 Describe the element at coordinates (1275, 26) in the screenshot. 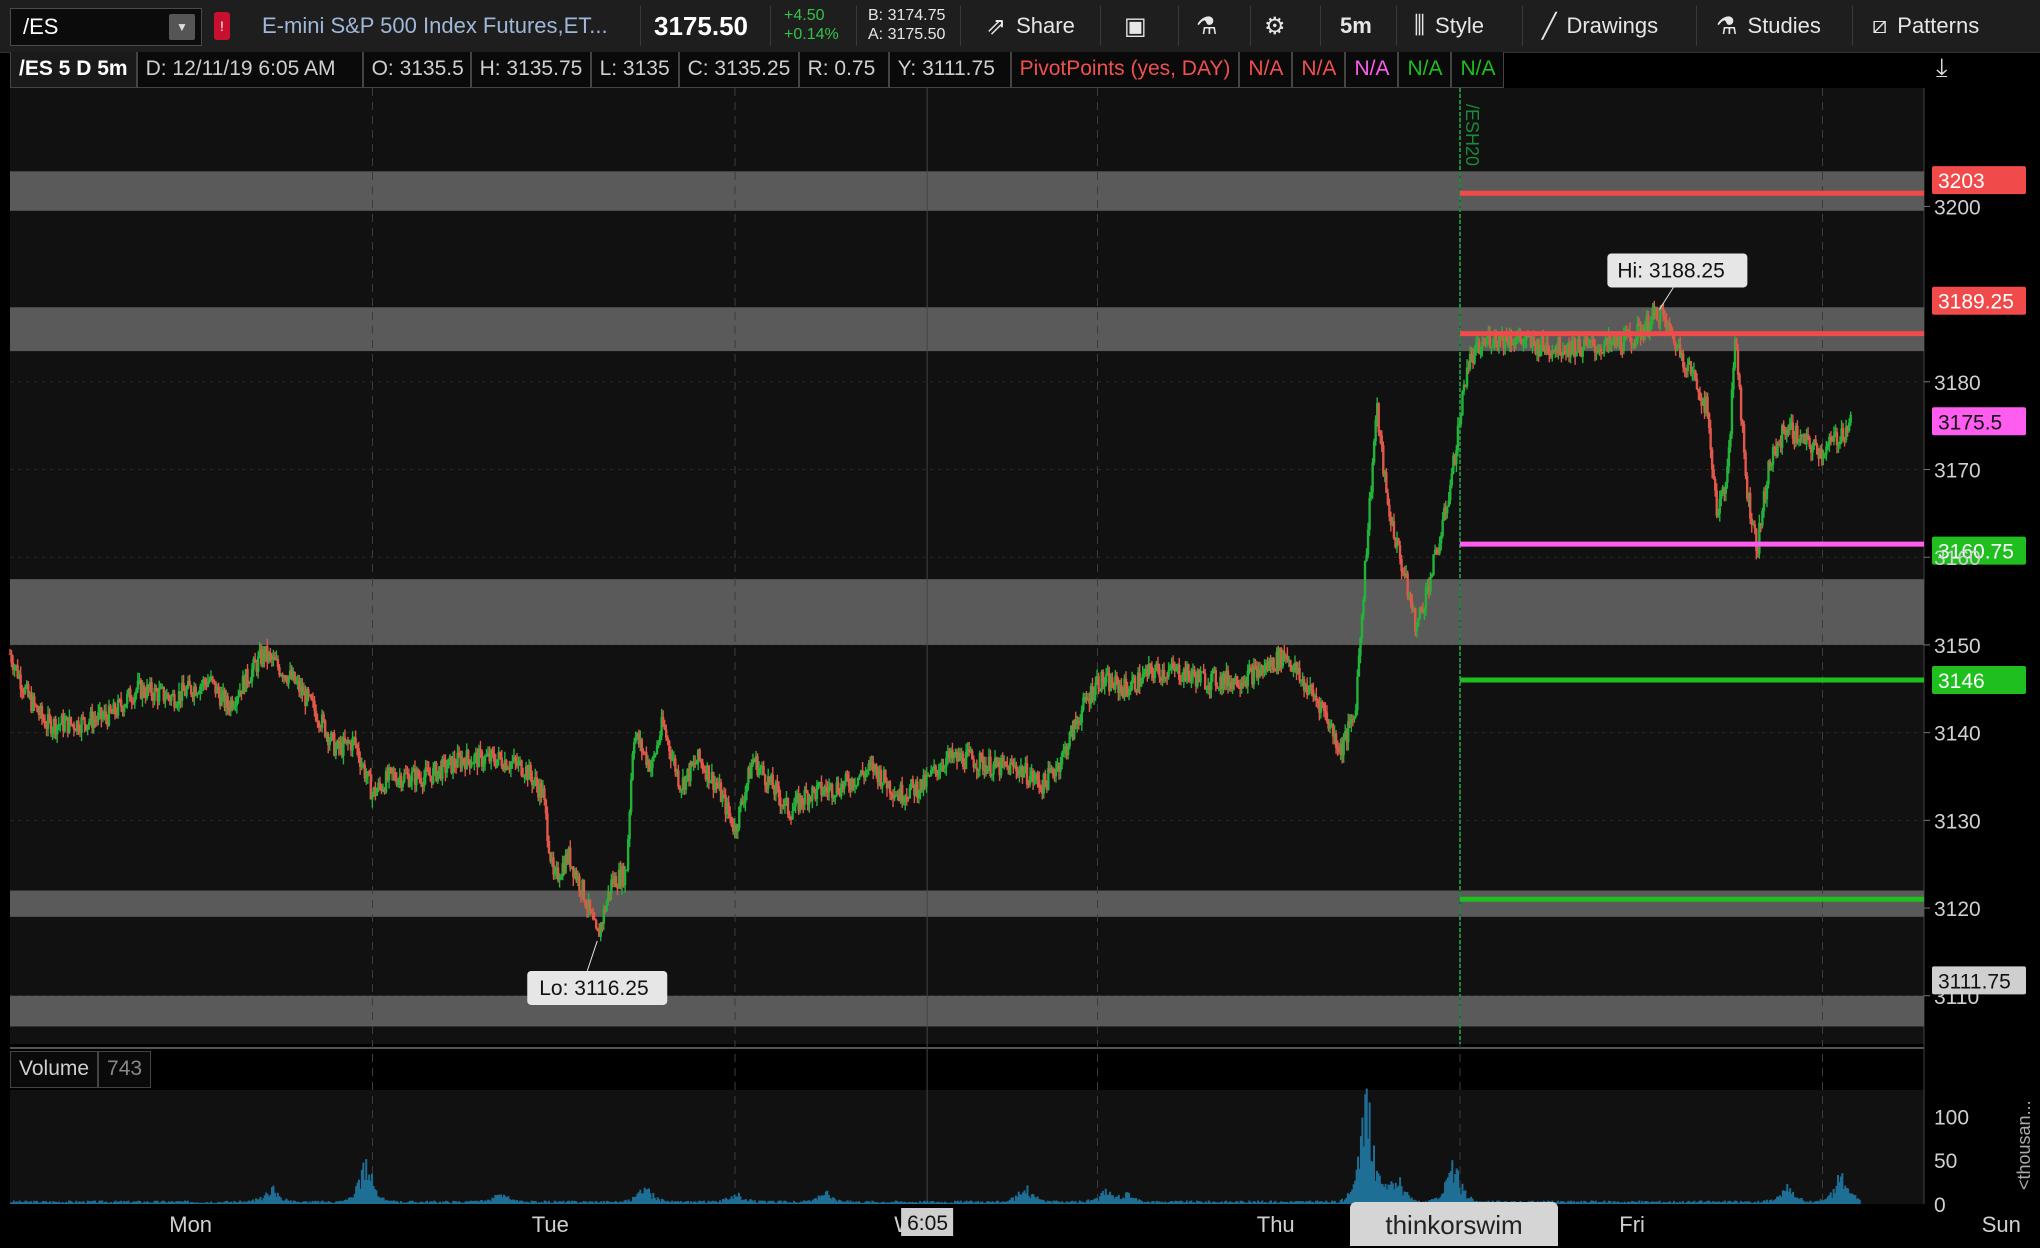

I see `gear-icon: ⚙` at that location.